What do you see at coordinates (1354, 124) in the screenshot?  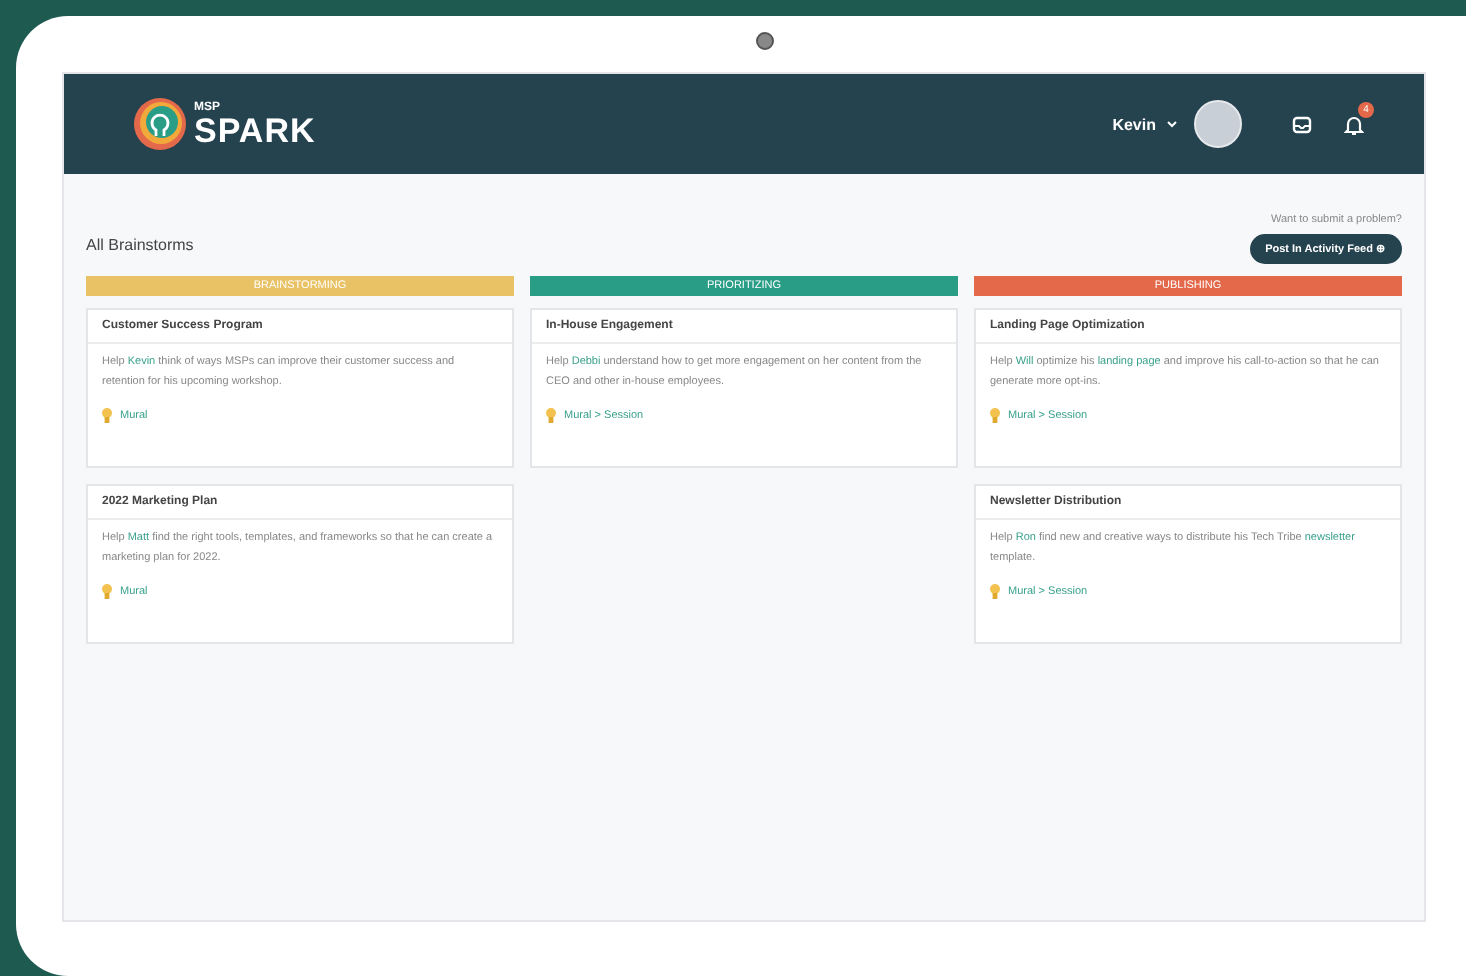 I see `bell-icon` at bounding box center [1354, 124].